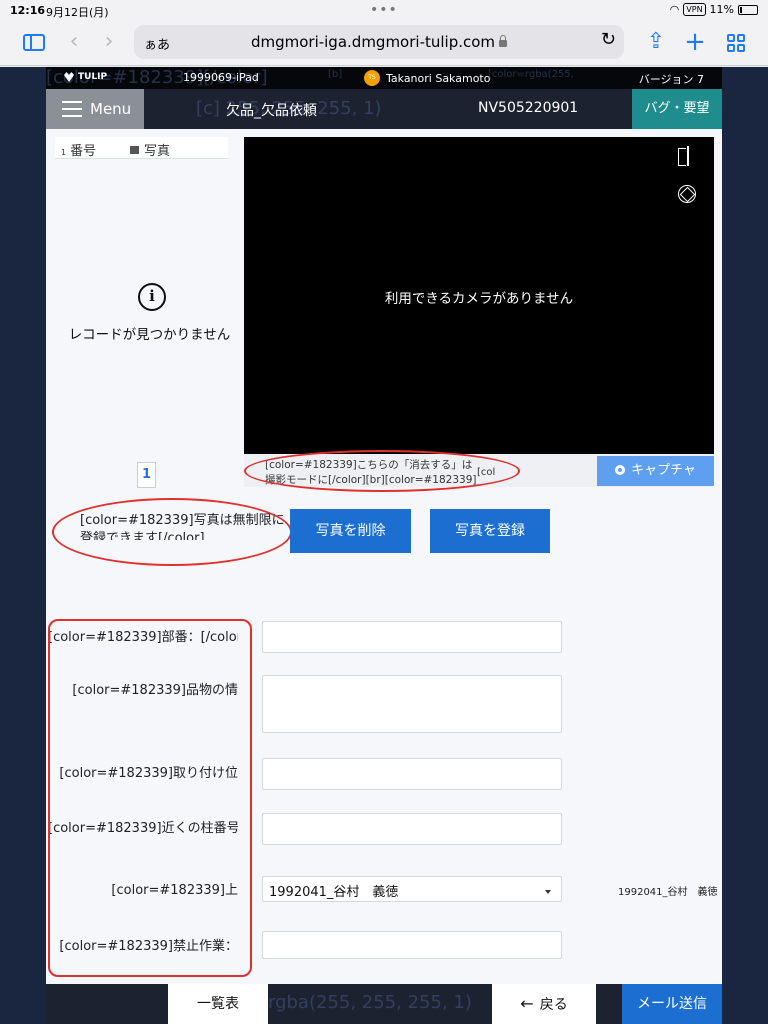 The height and width of the screenshot is (1024, 768). Describe the element at coordinates (148, 946) in the screenshot. I see `forbidden-work-label: [color=#182339]禁止作業：` at that location.